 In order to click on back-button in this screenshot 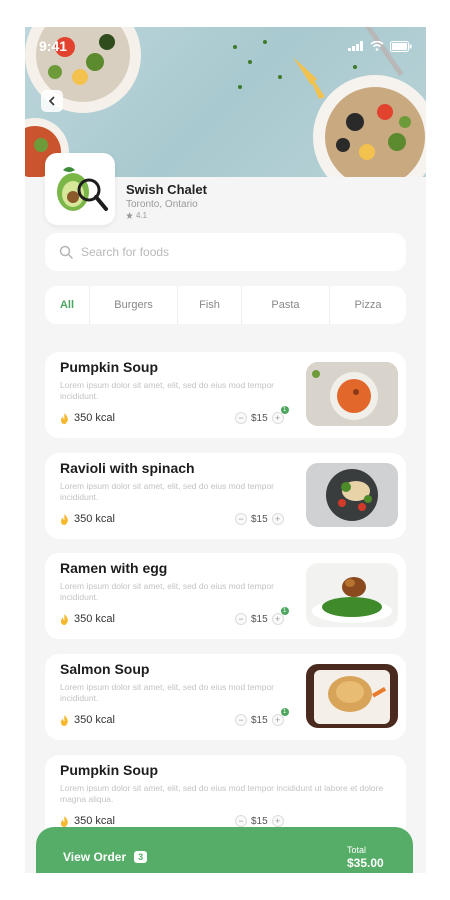, I will do `click(52, 101)`.